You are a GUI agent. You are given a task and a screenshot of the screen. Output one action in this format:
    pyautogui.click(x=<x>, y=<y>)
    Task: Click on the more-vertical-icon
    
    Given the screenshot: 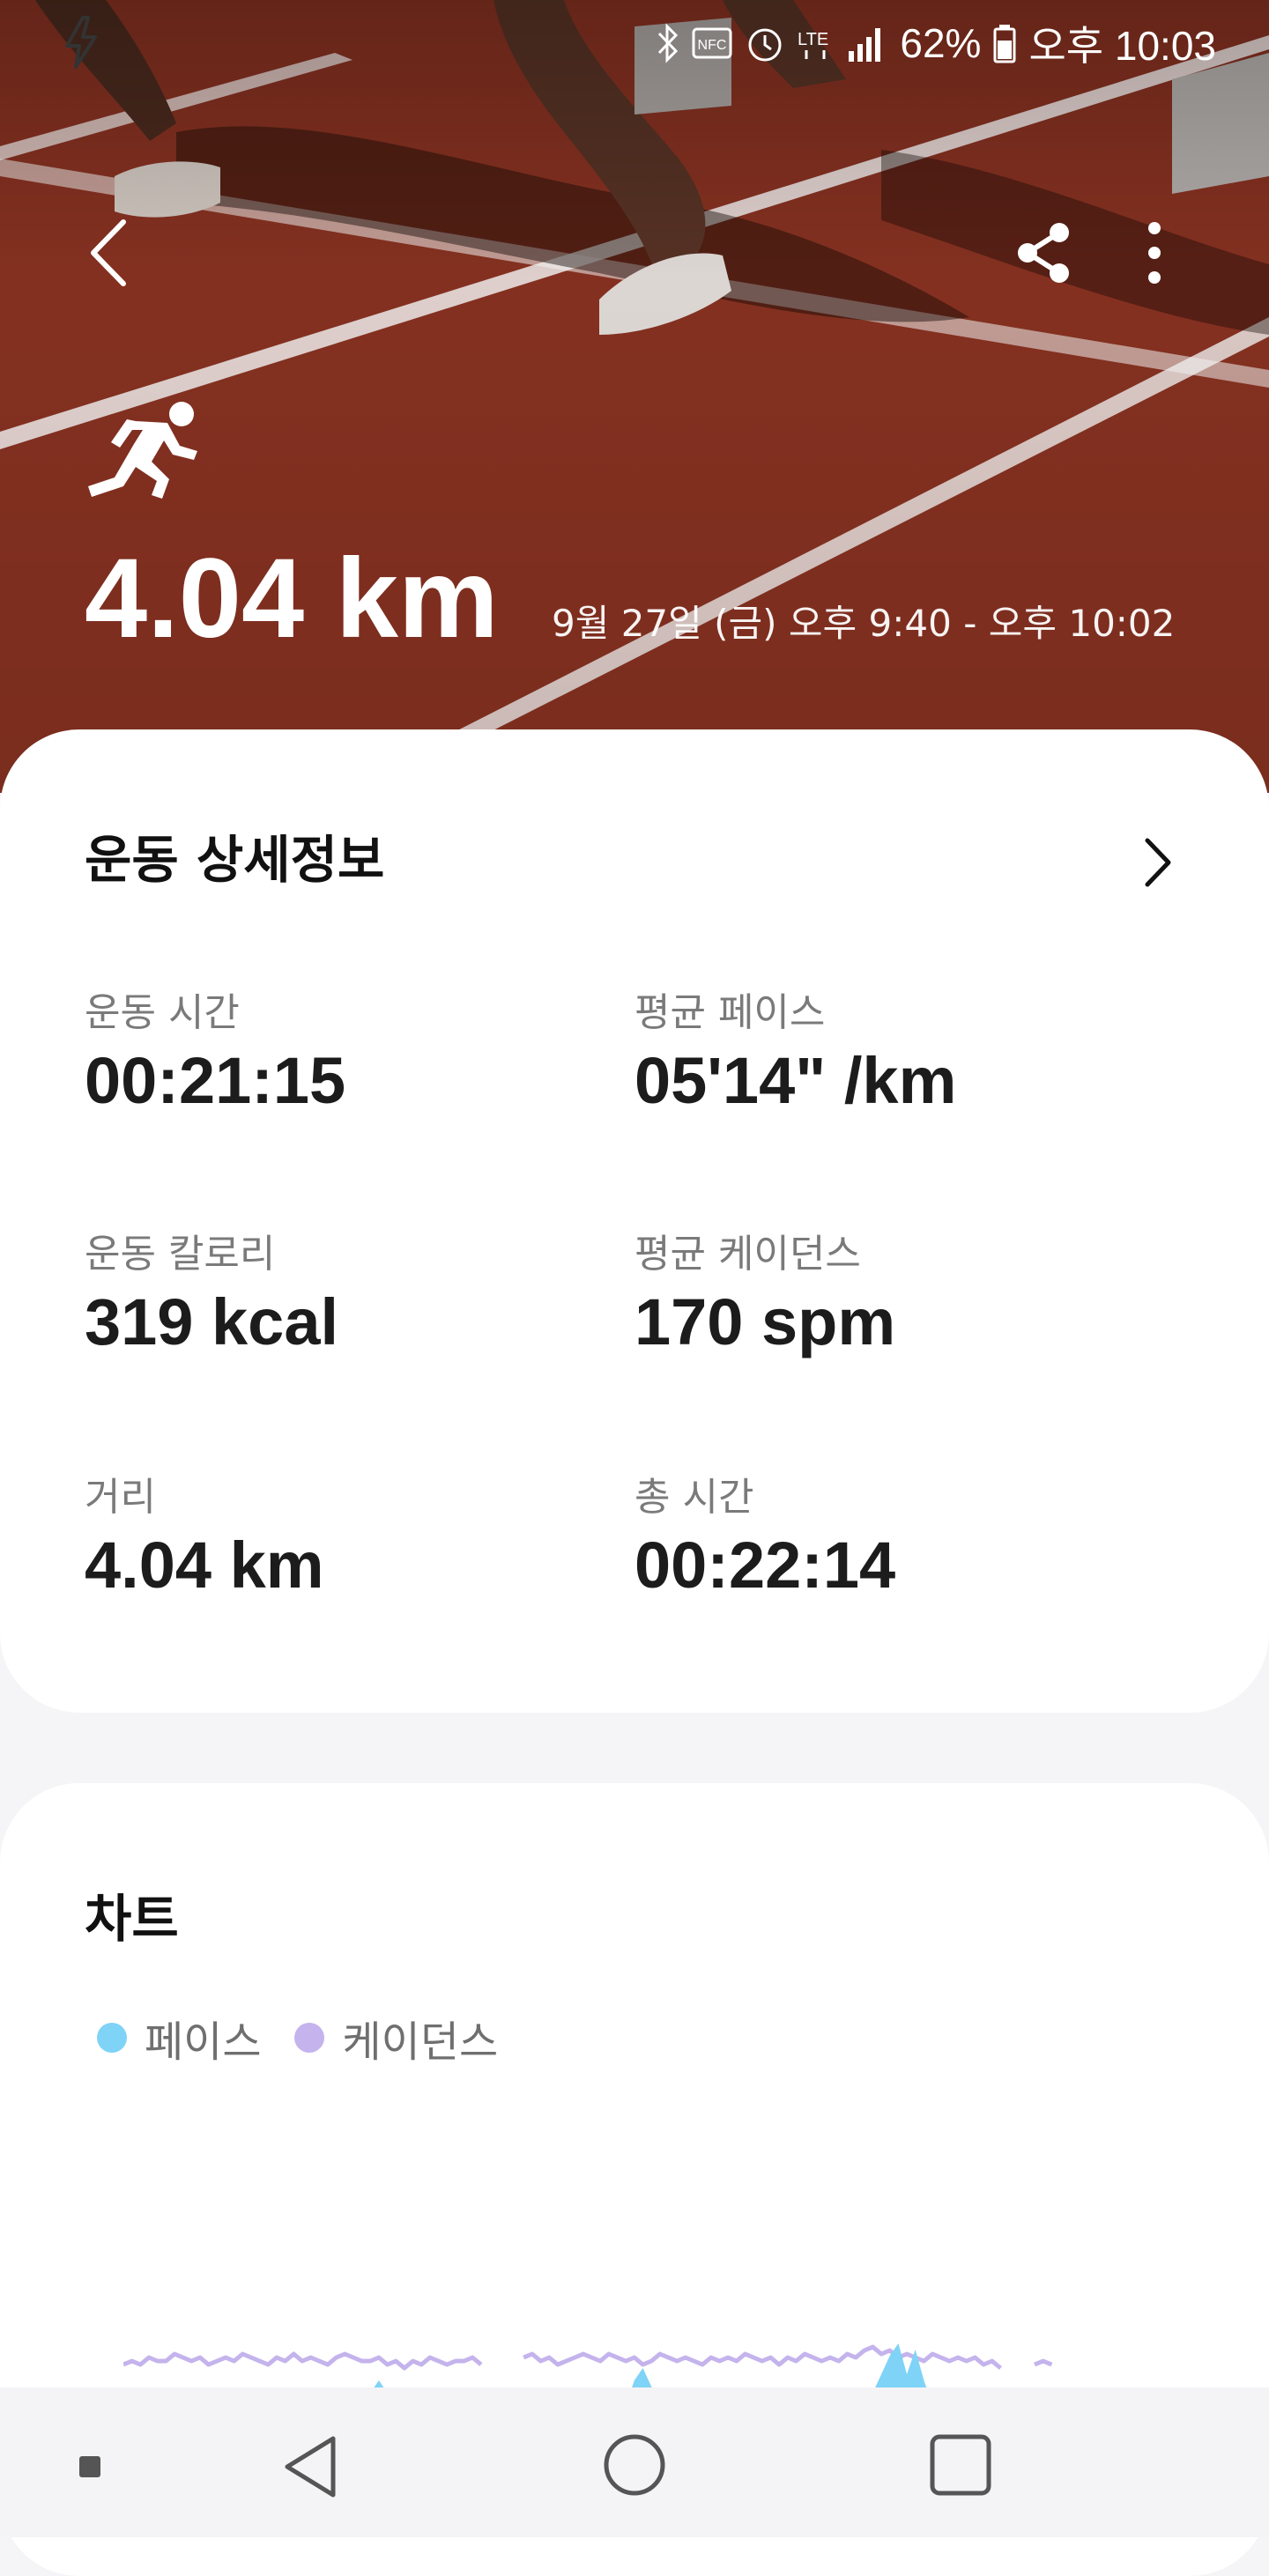 What is the action you would take?
    pyautogui.click(x=1154, y=253)
    